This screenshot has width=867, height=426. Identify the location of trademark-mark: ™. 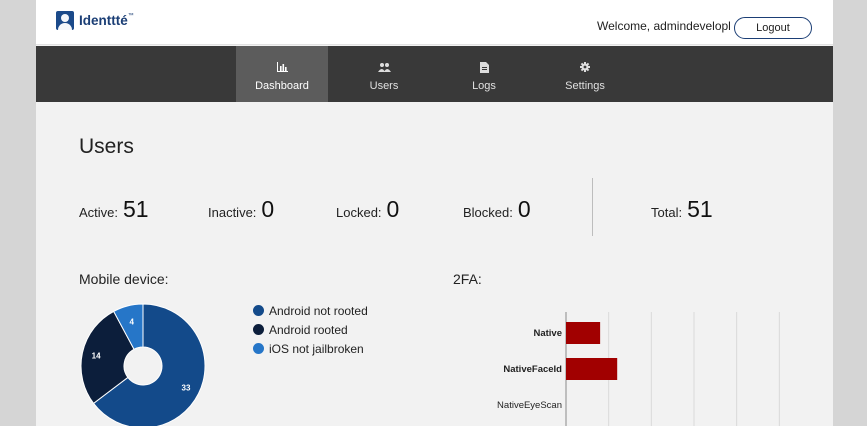
(130, 16).